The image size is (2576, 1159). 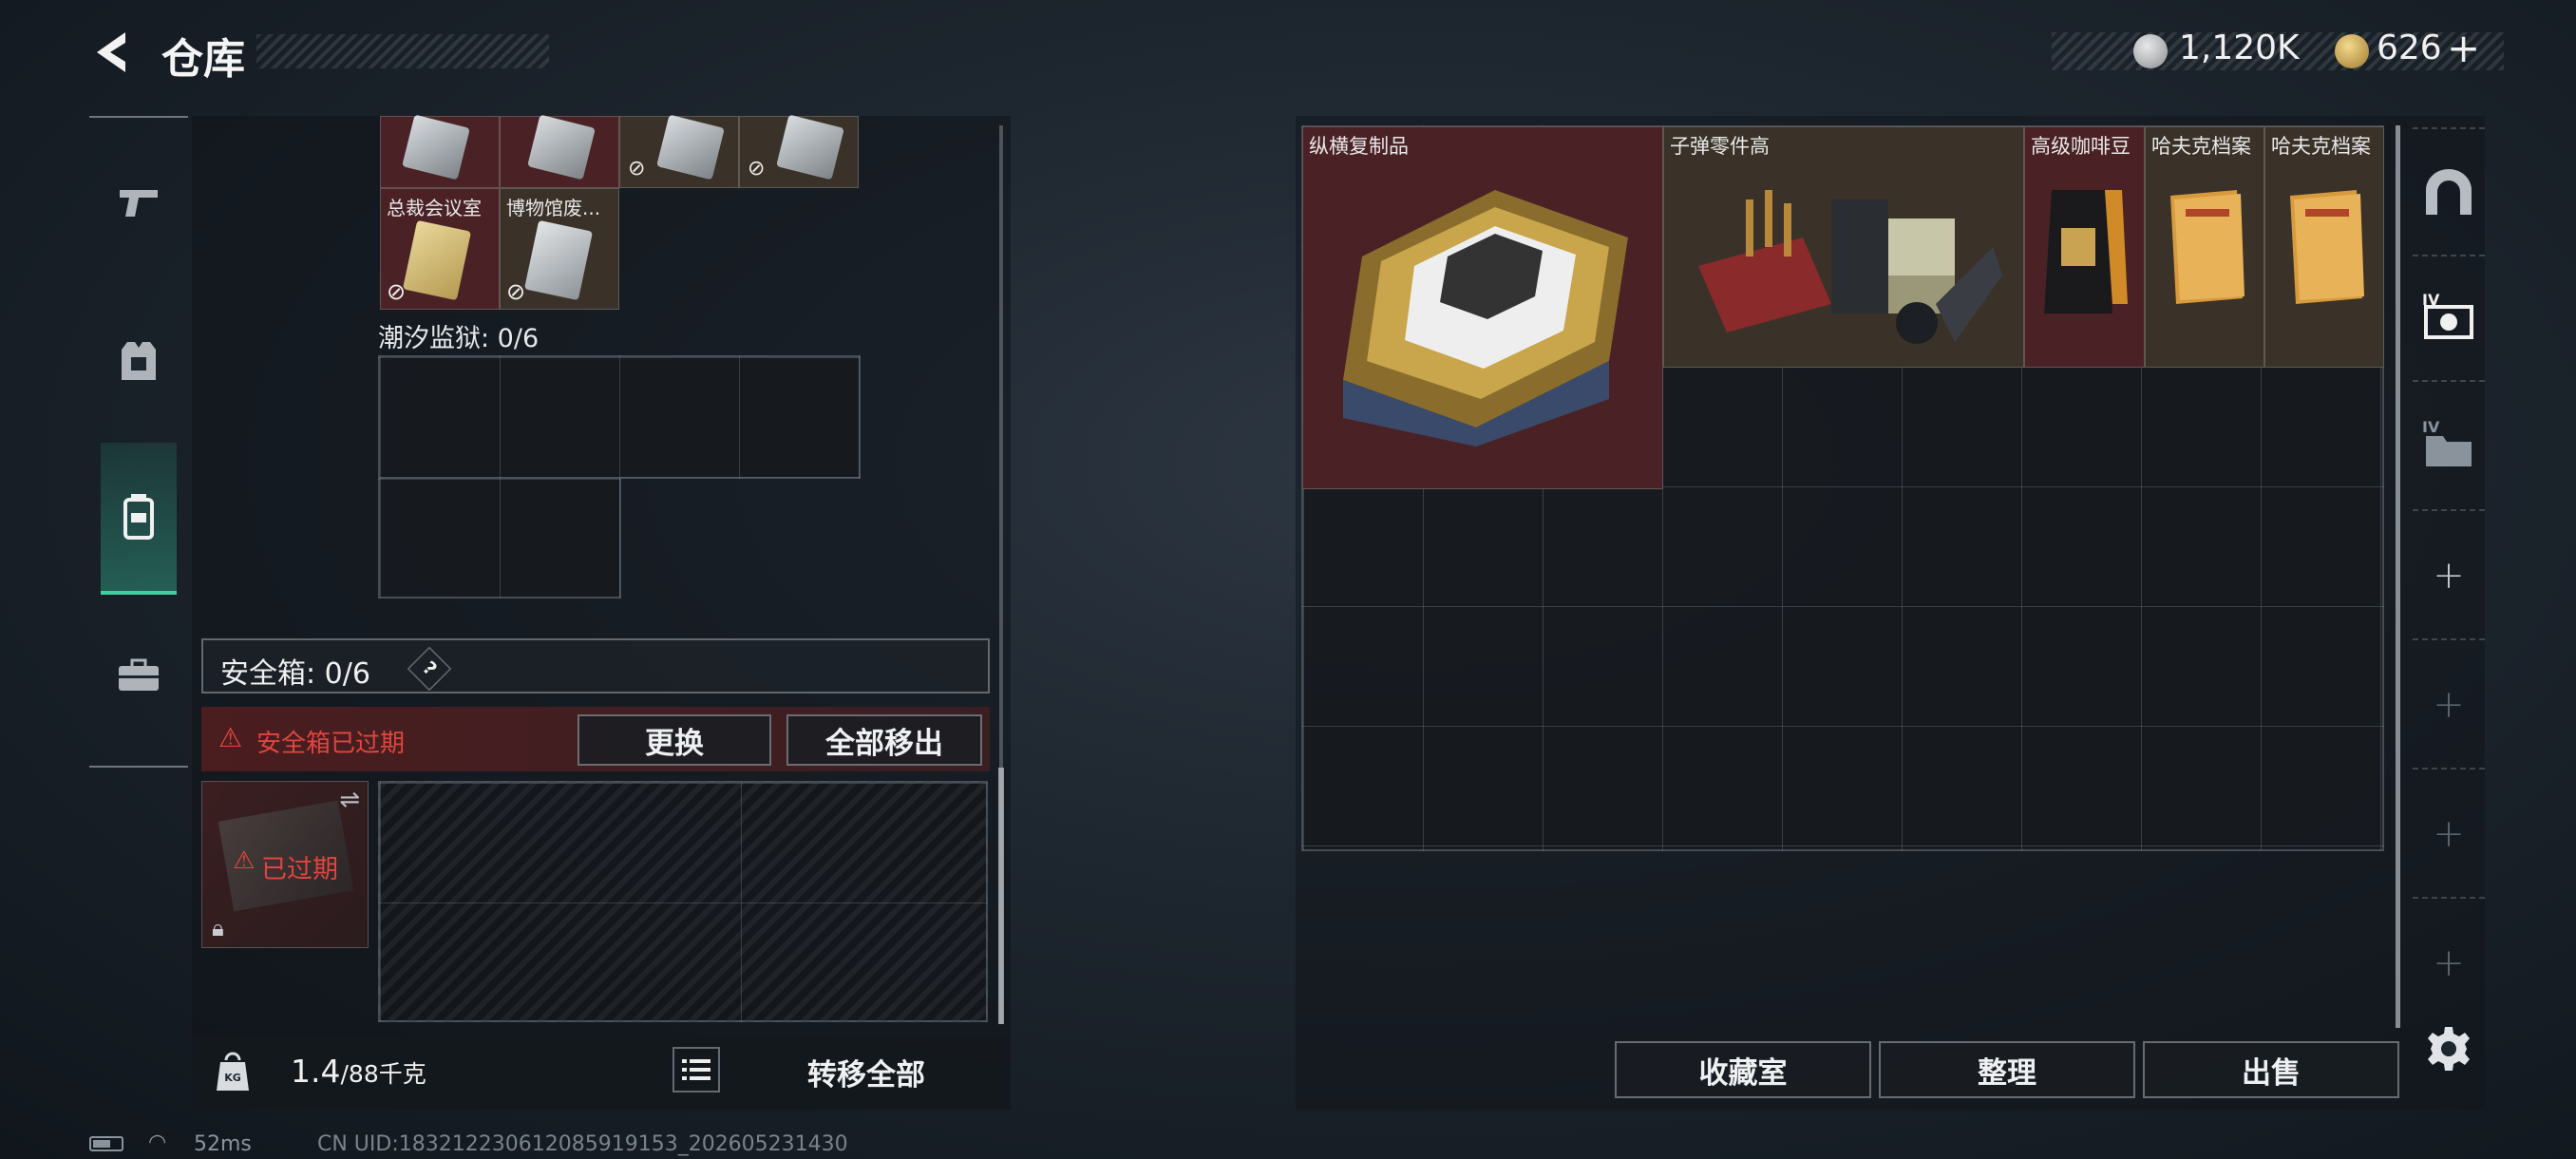 I want to click on briefcase-icon, so click(x=139, y=674).